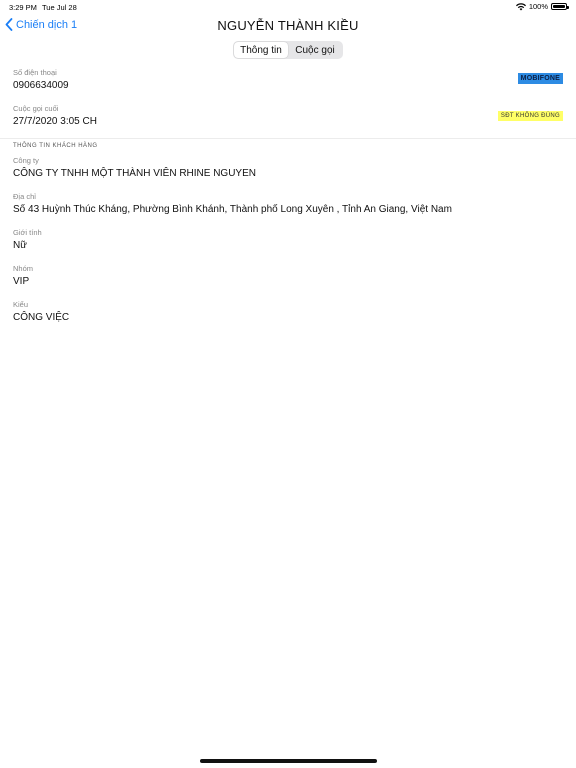 The width and height of the screenshot is (576, 768). I want to click on last-call-field: Cuộc gọi cuối 27/7/2020 3:05 CH, so click(55, 115).